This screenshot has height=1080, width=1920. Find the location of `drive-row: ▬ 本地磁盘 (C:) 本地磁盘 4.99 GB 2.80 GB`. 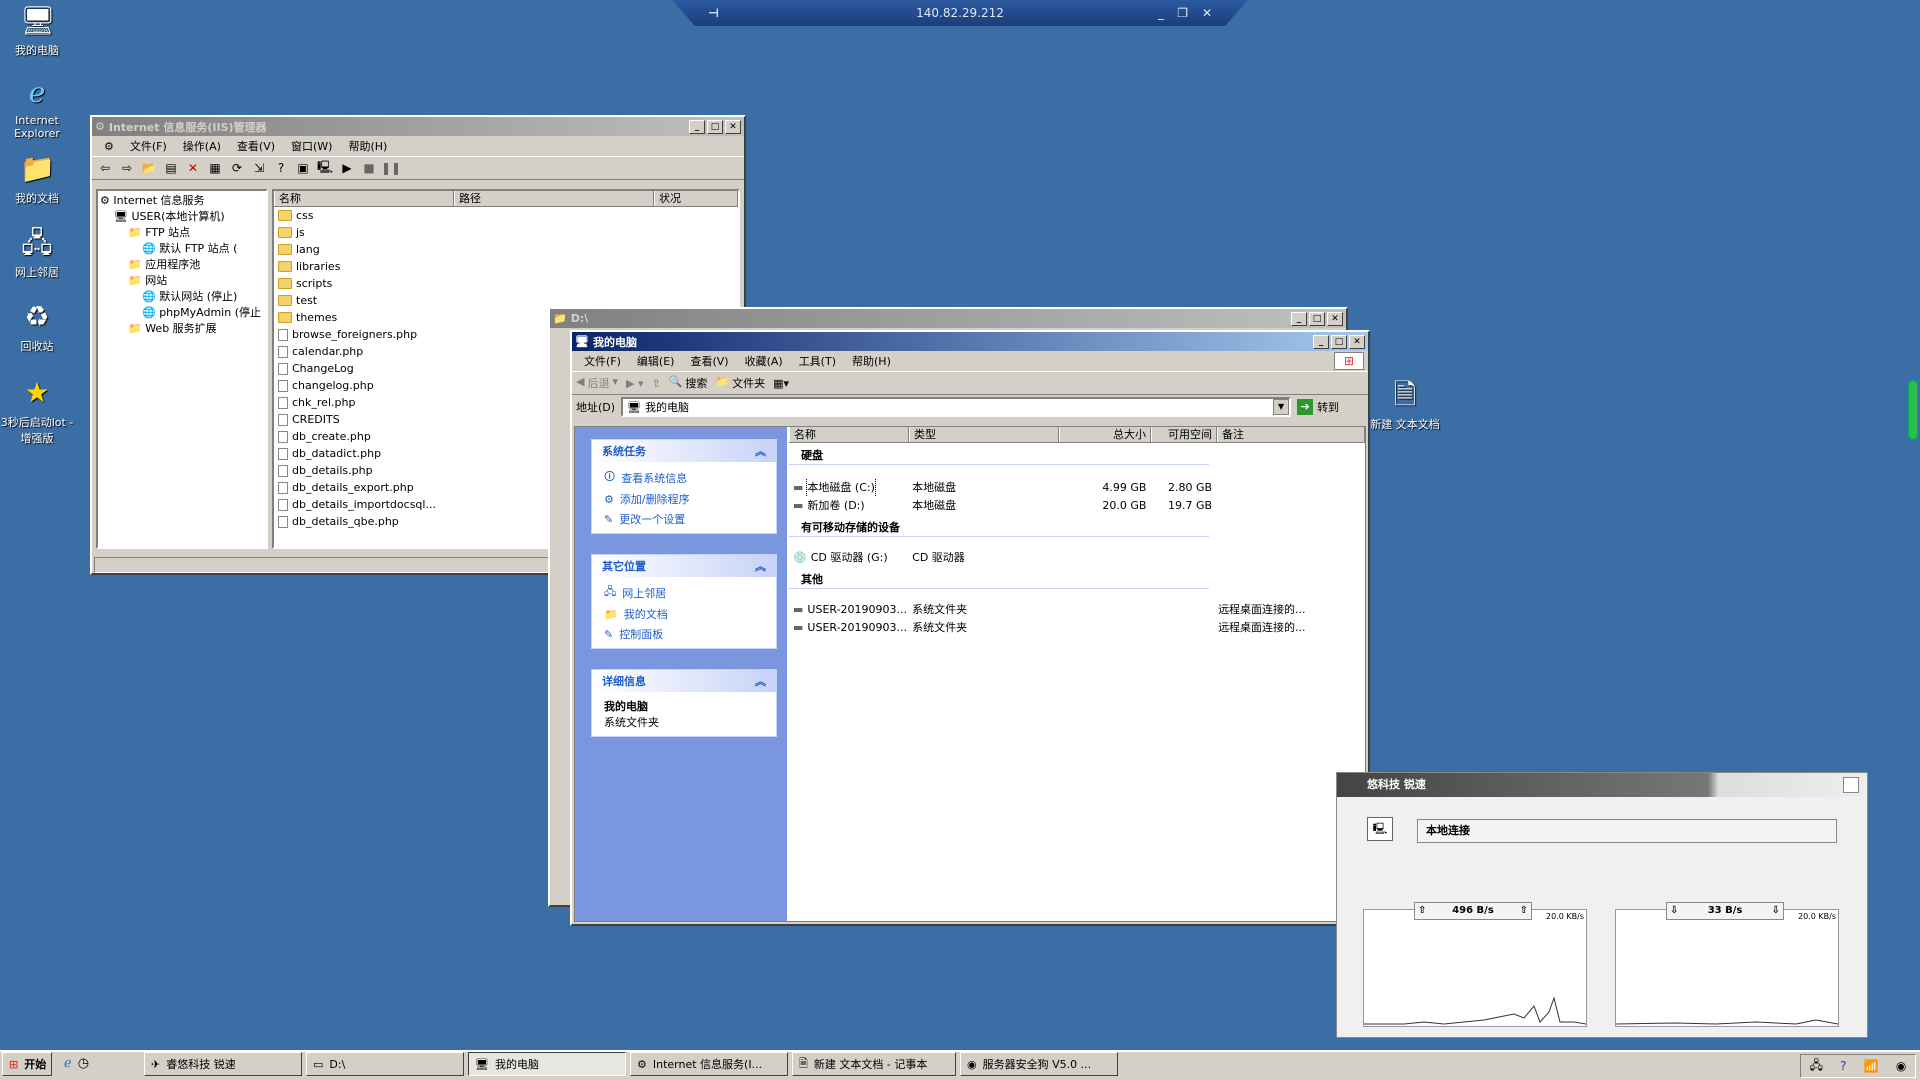

drive-row: ▬ 本地磁盘 (C:) 本地磁盘 4.99 GB 2.80 GB is located at coordinates (1077, 488).